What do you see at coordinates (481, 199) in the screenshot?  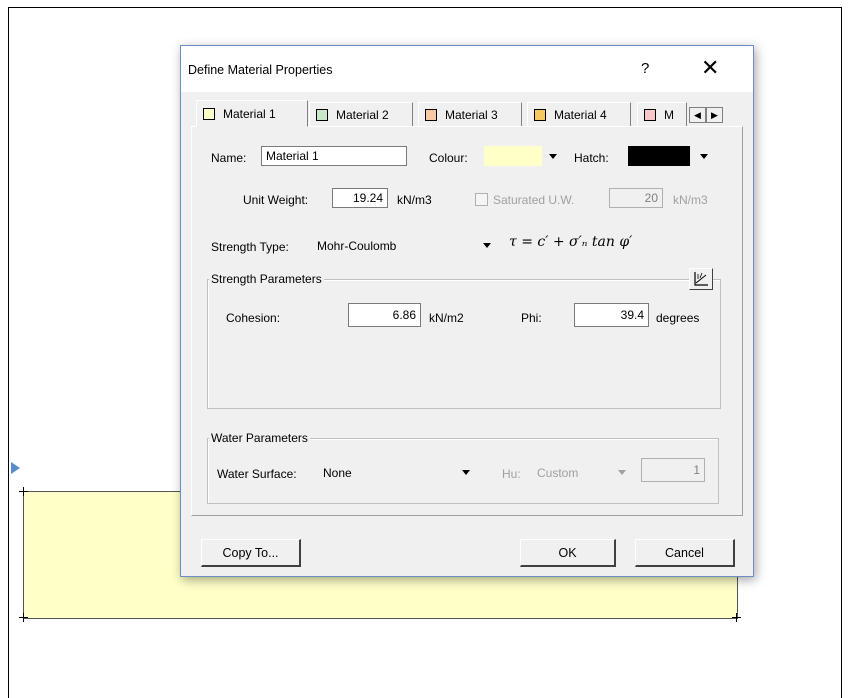 I see `saturated-checkbox` at bounding box center [481, 199].